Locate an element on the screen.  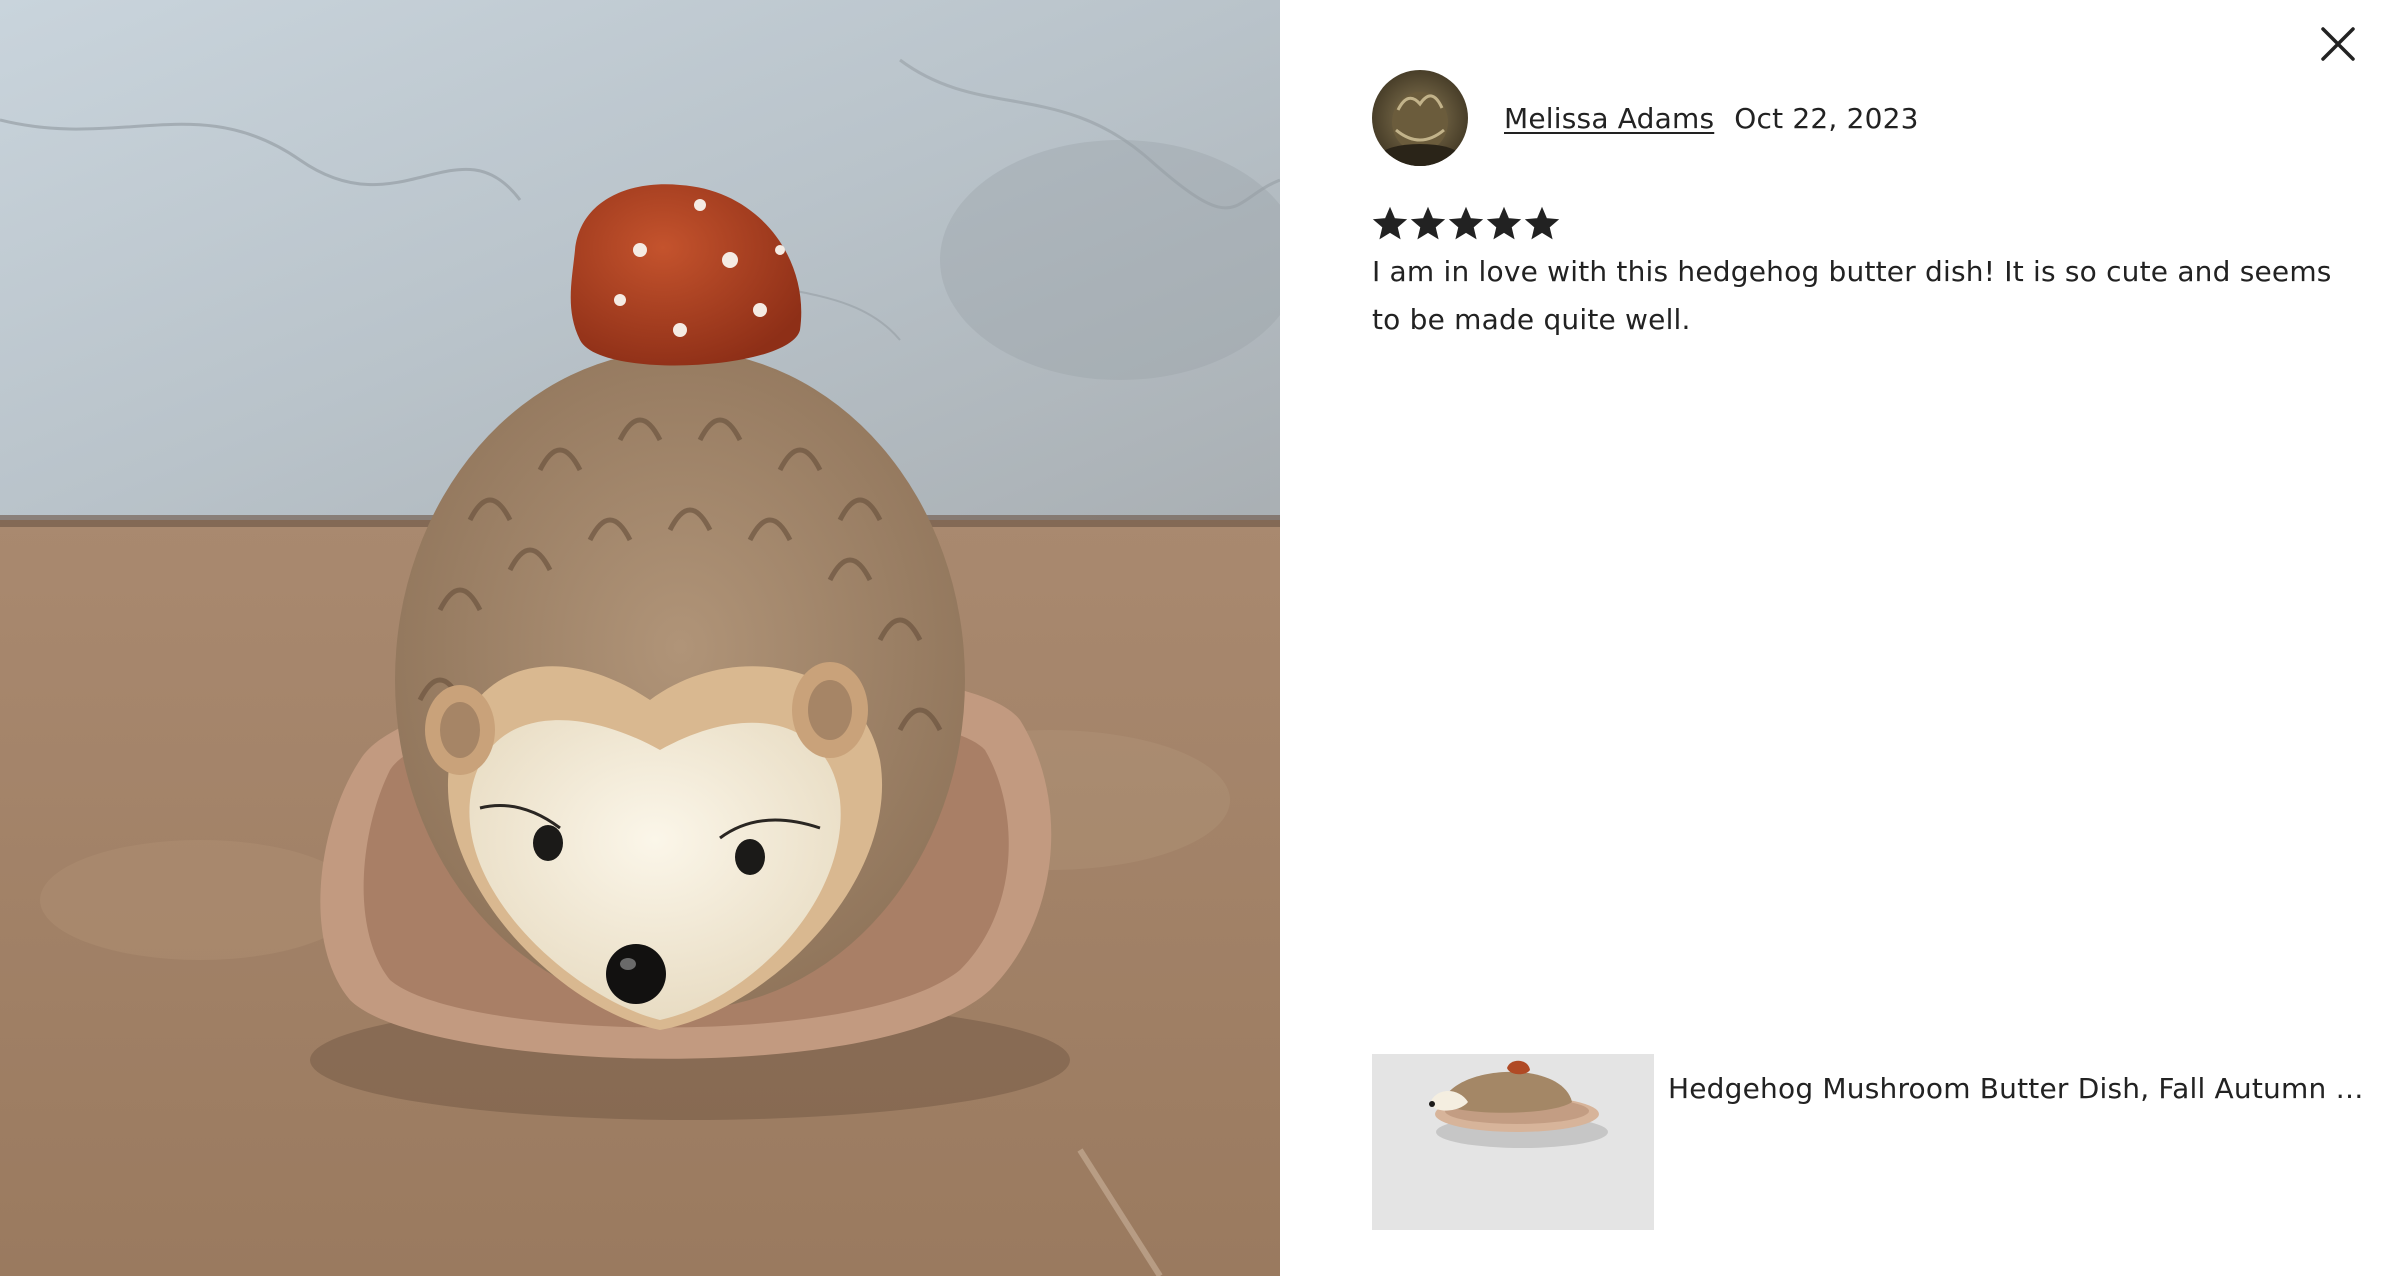
avatar-image is located at coordinates (1420, 118).